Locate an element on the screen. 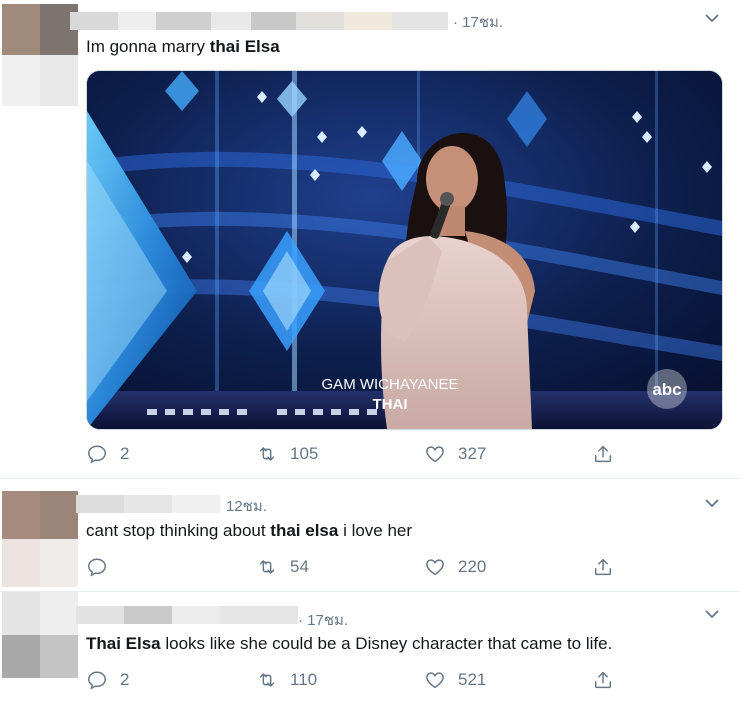 The image size is (740, 706). like-button: 521 is located at coordinates (455, 680).